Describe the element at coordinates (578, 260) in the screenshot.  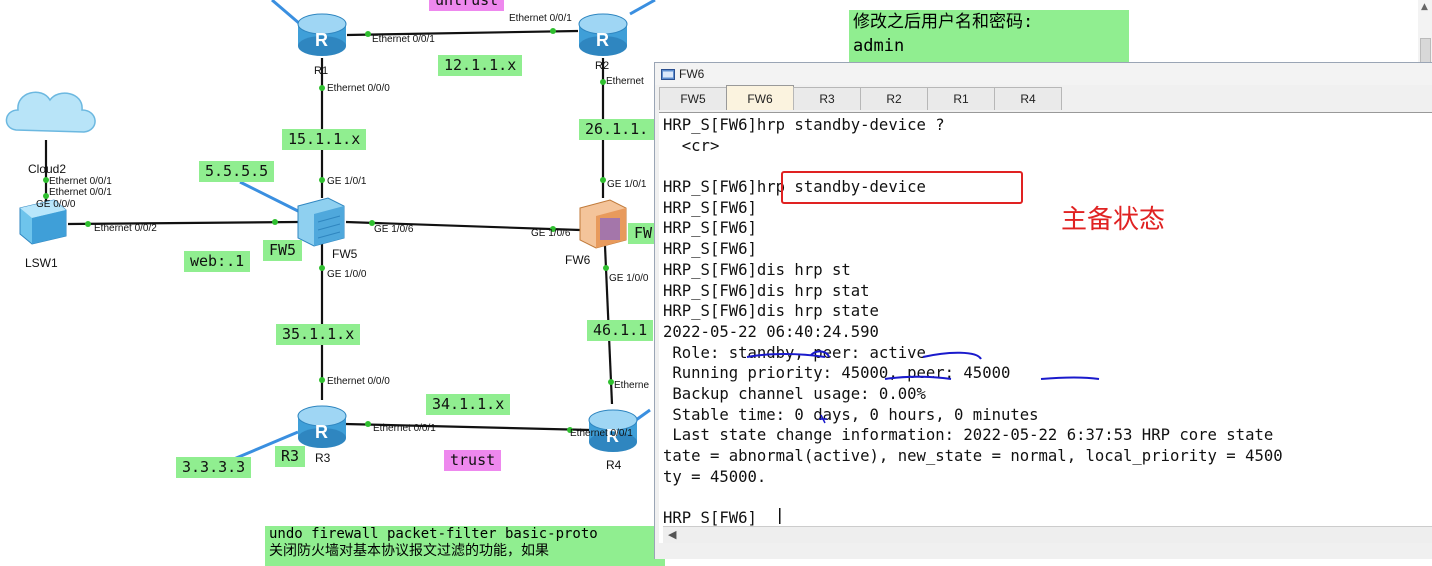
I see `device-label-fw6: FW6` at that location.